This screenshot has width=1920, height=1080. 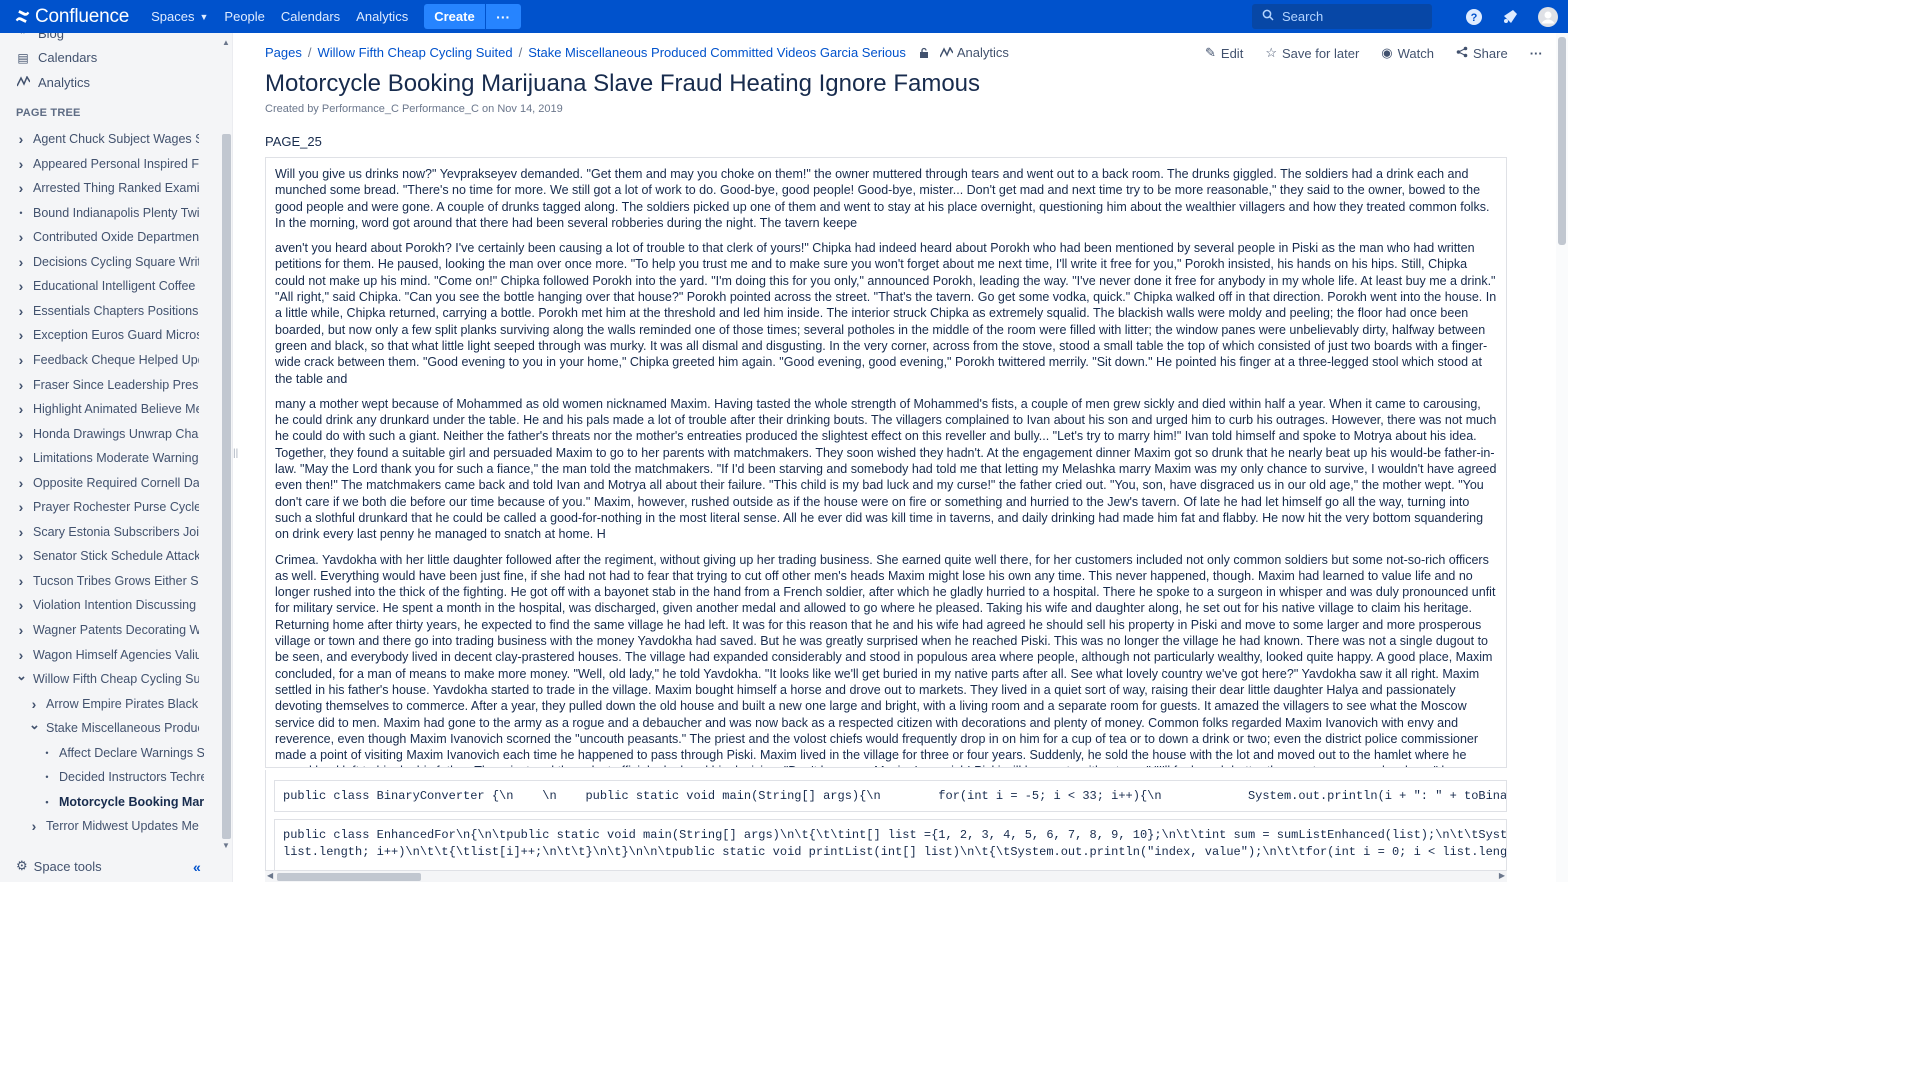 I want to click on page-tree-item: › Arrow Empire Pirates Black Pay, so click(x=114, y=704).